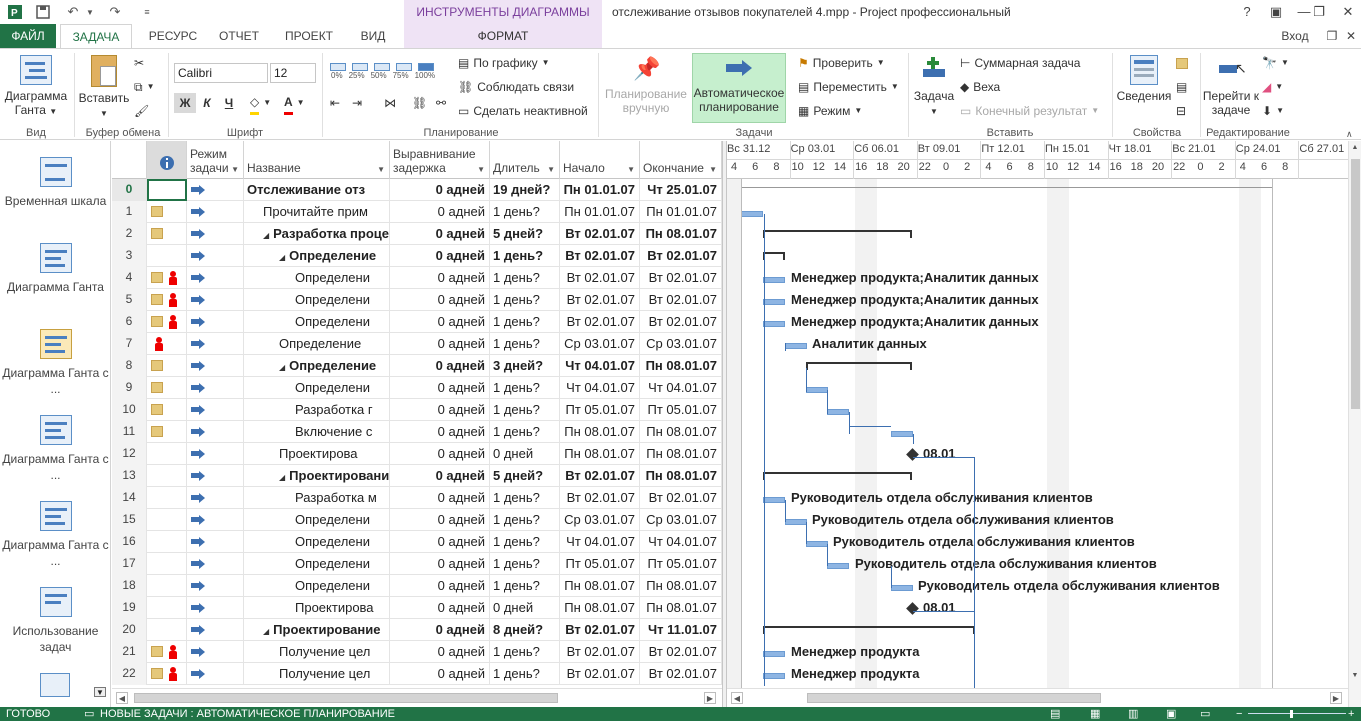 This screenshot has height=721, width=1361. What do you see at coordinates (681, 212) in the screenshot?
I see `row-finish: Пн 01.01.07` at bounding box center [681, 212].